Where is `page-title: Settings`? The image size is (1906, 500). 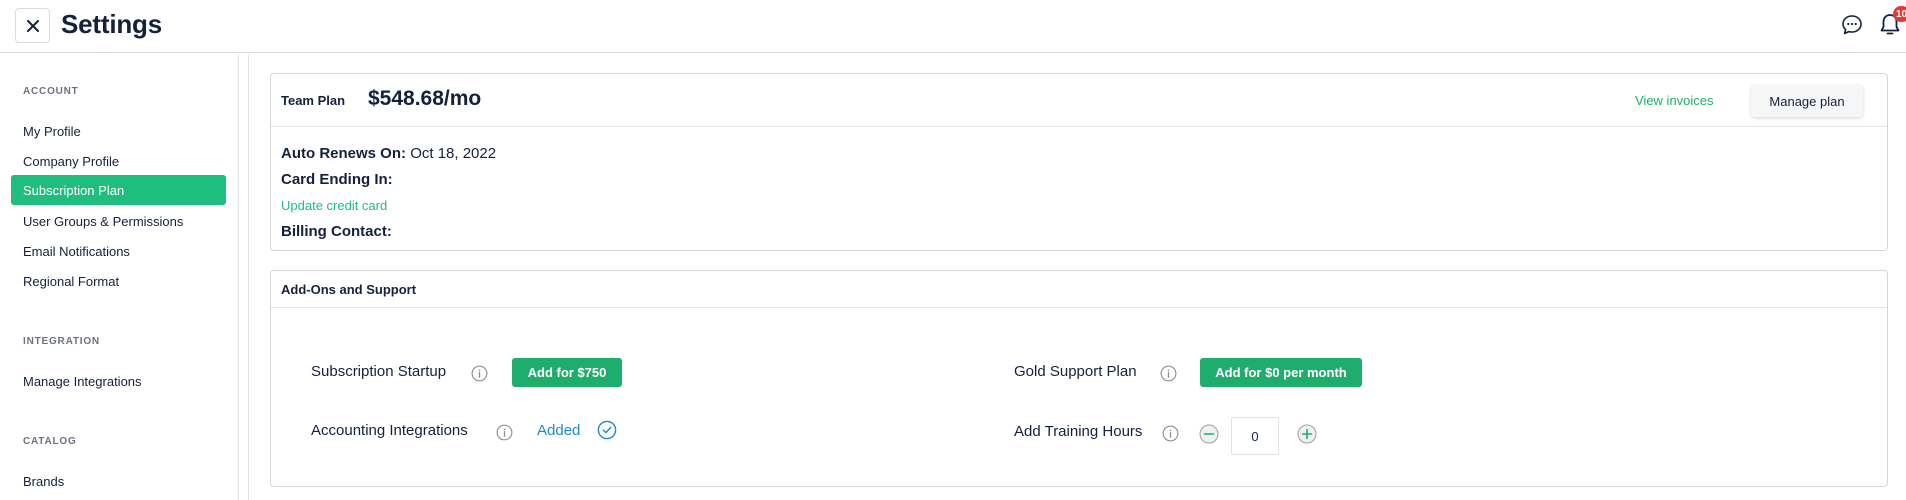 page-title: Settings is located at coordinates (111, 24).